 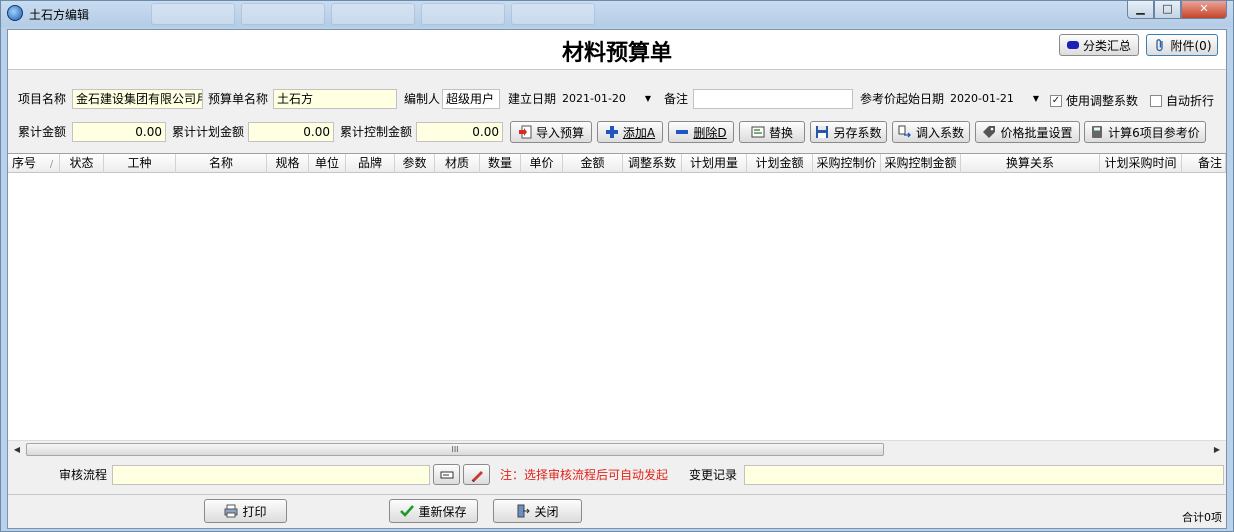 I want to click on col-amount: 金额, so click(x=593, y=163).